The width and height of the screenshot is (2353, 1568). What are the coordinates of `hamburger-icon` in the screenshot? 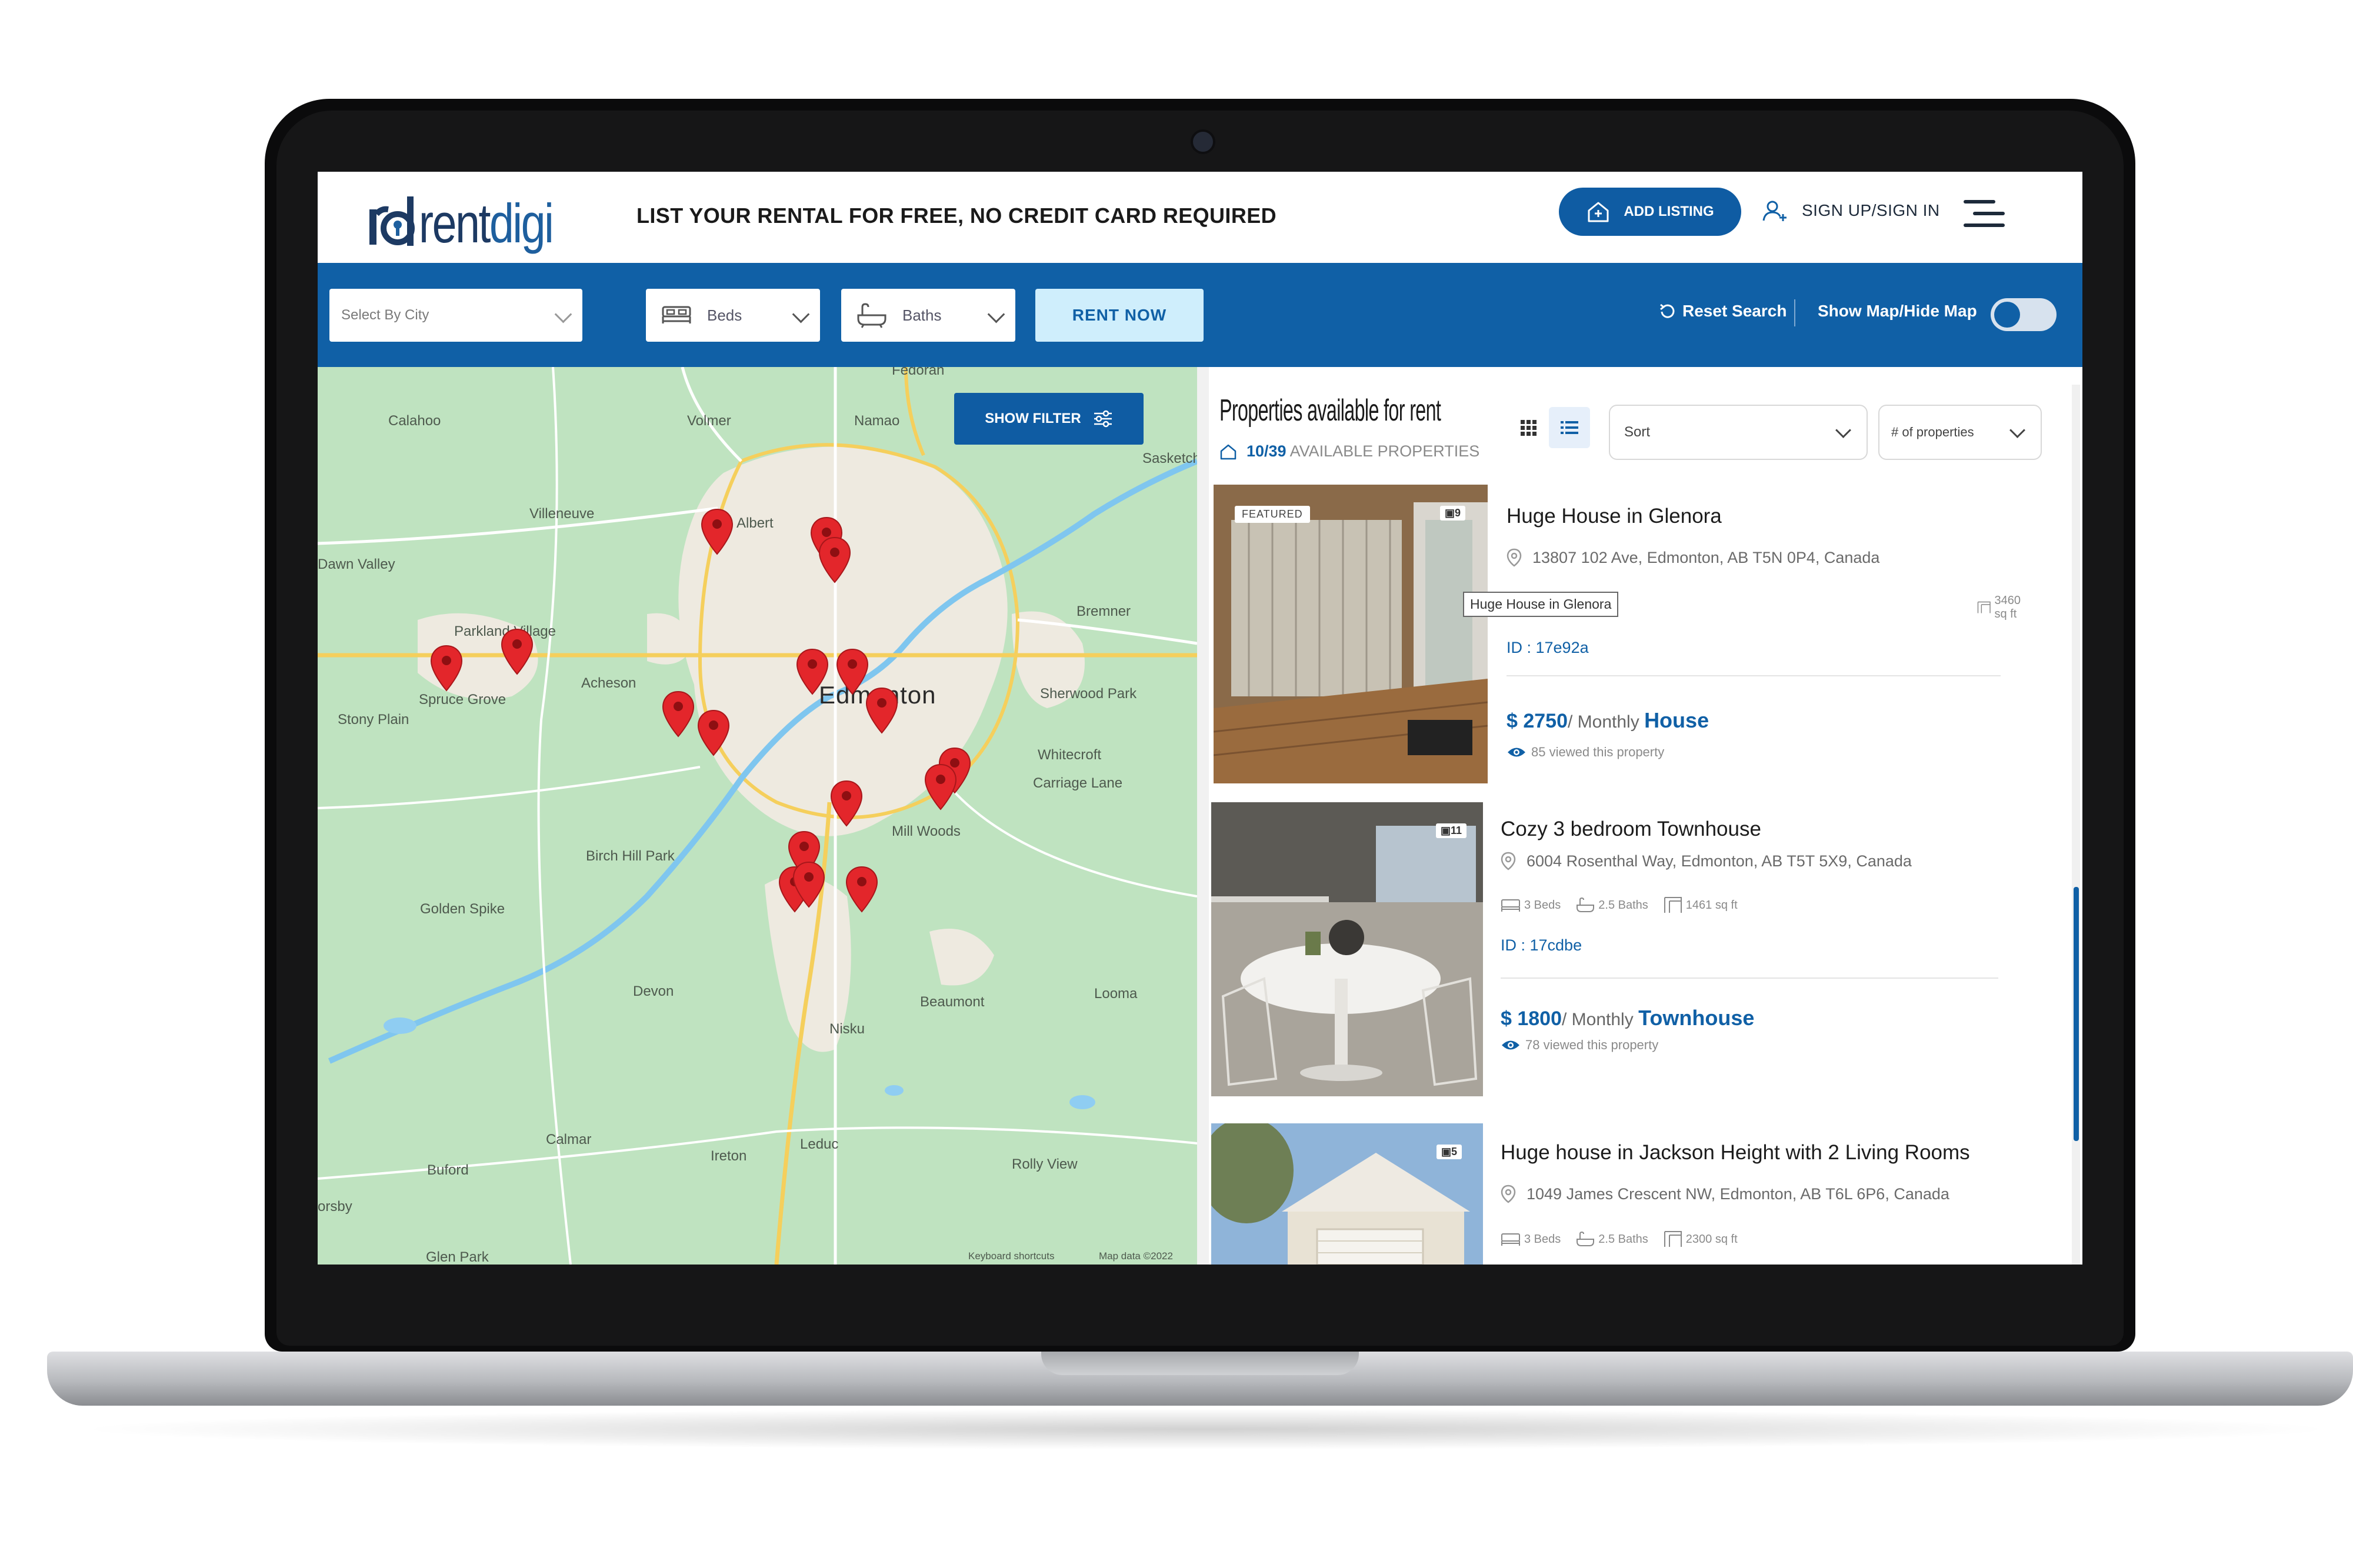 It's located at (1985, 213).